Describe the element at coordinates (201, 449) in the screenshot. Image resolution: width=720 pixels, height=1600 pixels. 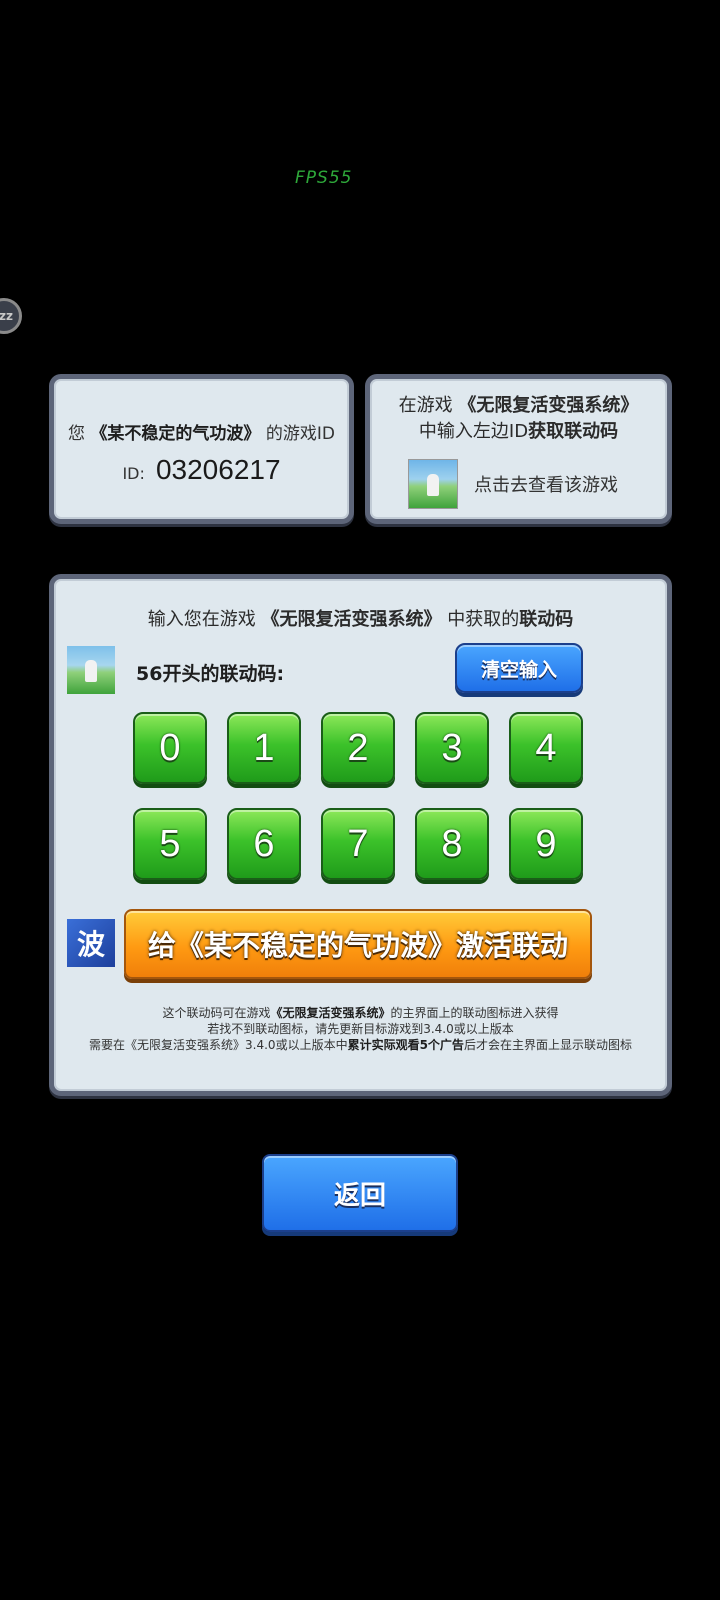
I see `game-id-panel: 您 《某不稳定的气功波》 的游戏ID ID: 03206217` at that location.